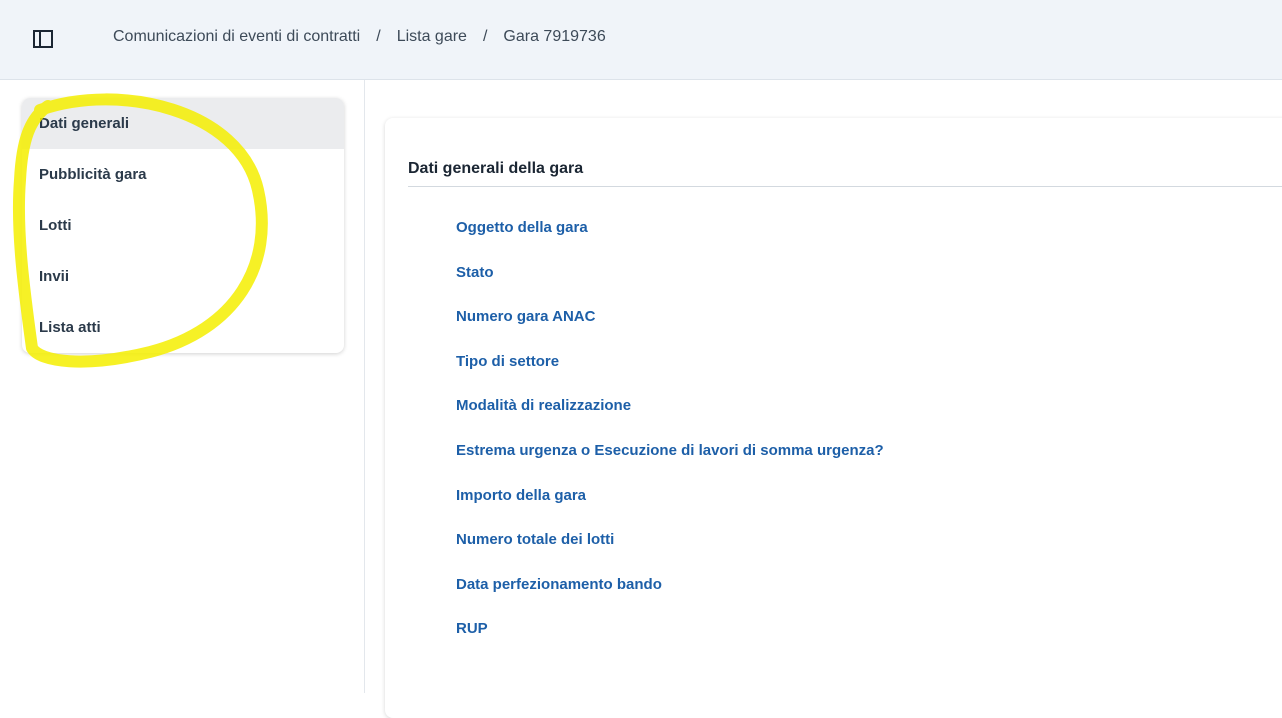 The height and width of the screenshot is (718, 1282). I want to click on section-divider, so click(845, 186).